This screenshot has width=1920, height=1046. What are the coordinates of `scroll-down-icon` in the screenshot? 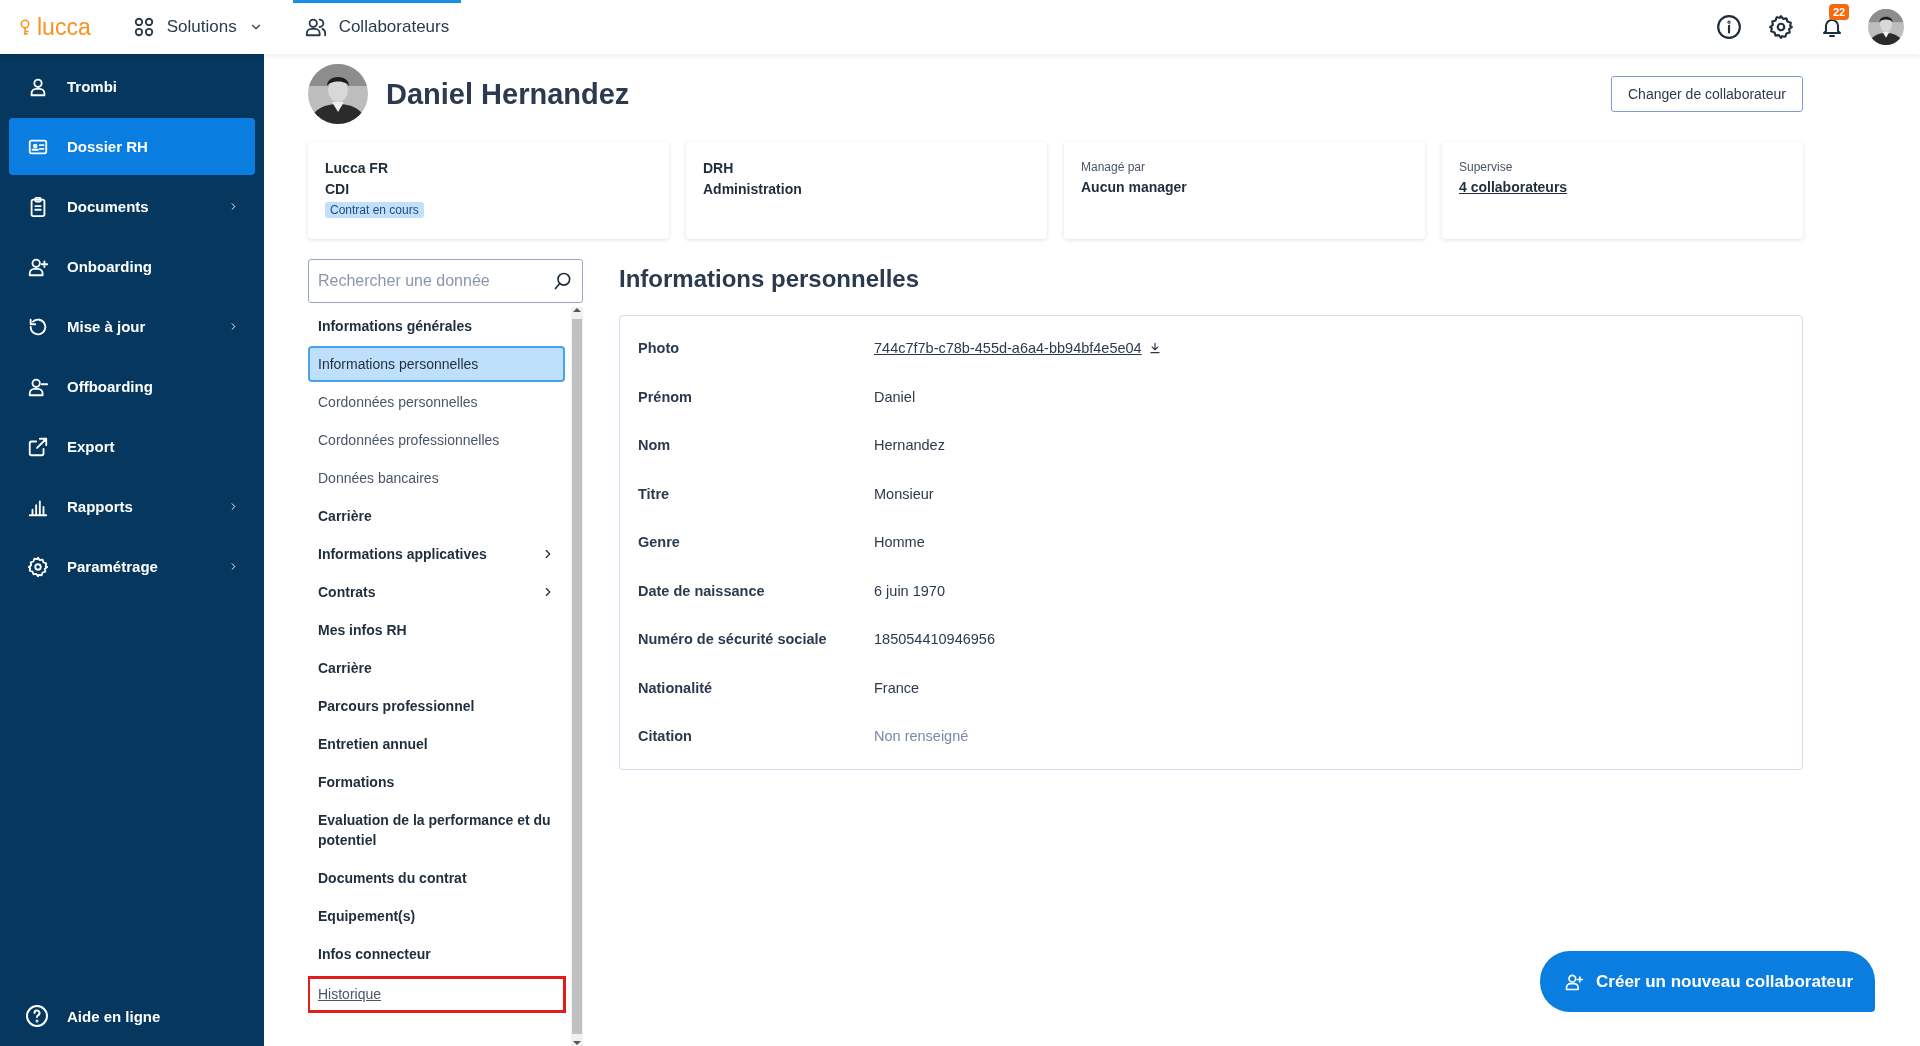 It's located at (577, 1043).